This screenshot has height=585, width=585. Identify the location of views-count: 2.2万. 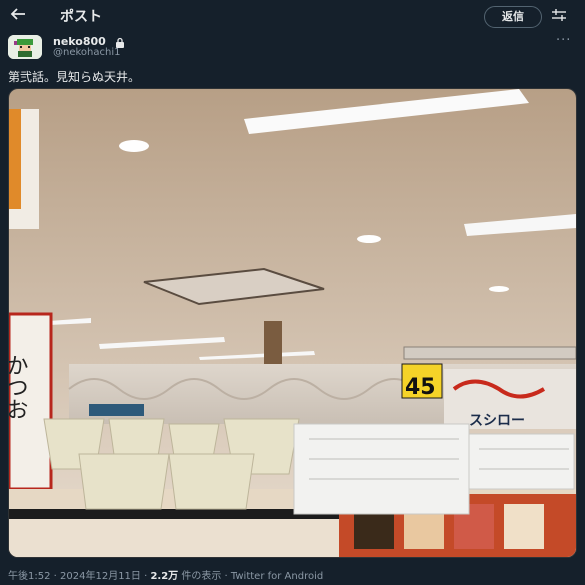
(164, 576).